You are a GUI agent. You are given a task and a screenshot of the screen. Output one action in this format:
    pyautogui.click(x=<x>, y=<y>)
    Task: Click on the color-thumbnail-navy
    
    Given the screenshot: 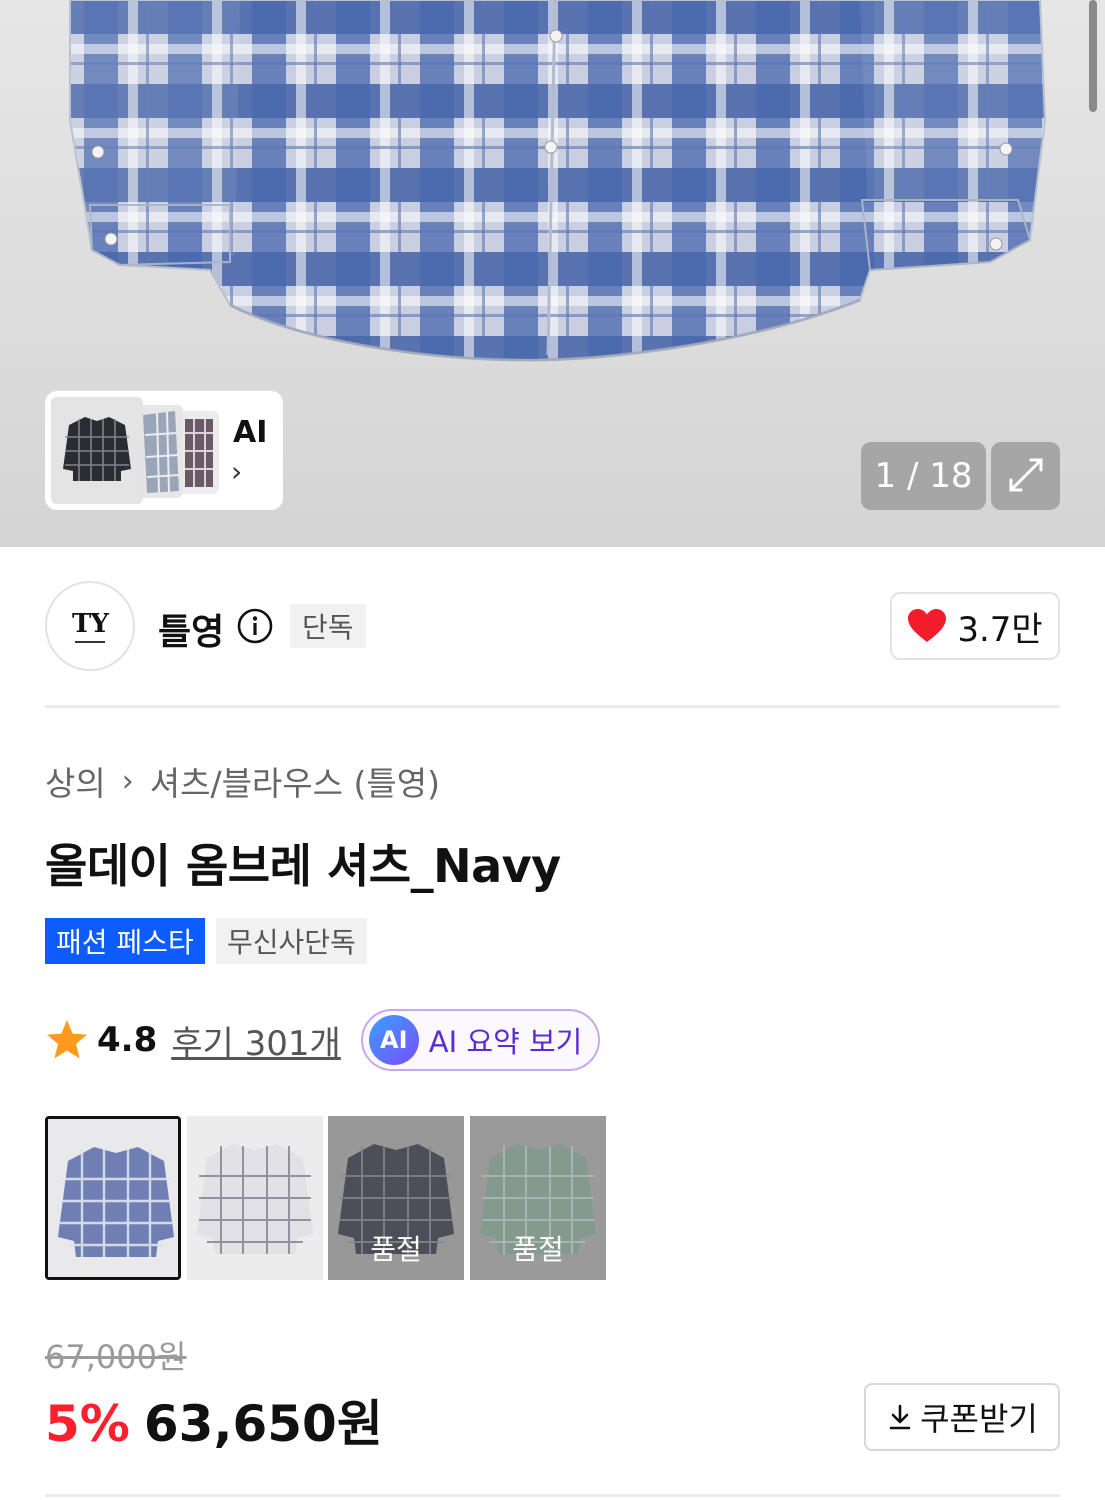 What is the action you would take?
    pyautogui.click(x=113, y=1198)
    